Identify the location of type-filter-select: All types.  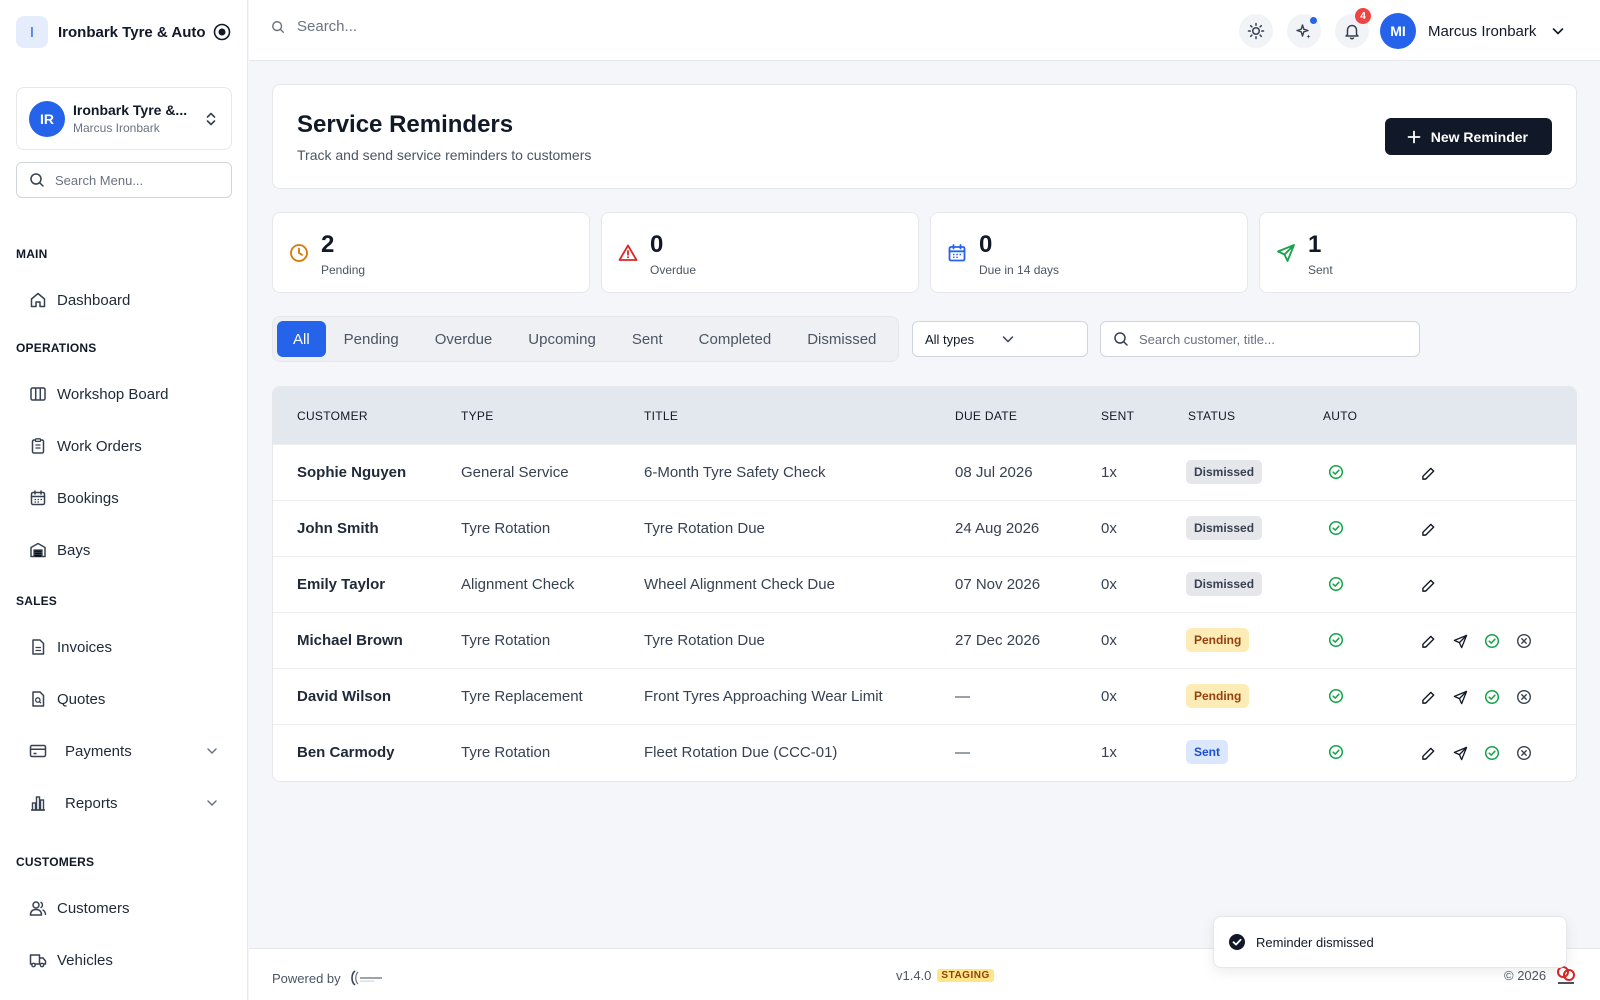
(1000, 339).